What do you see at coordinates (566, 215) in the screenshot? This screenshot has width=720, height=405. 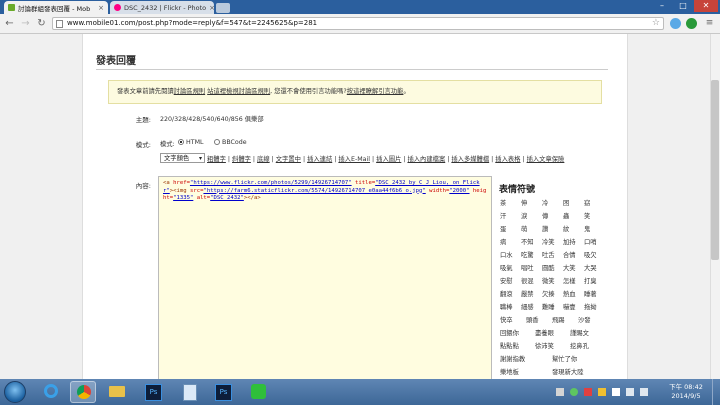 I see `emoticon-link: 蟲` at bounding box center [566, 215].